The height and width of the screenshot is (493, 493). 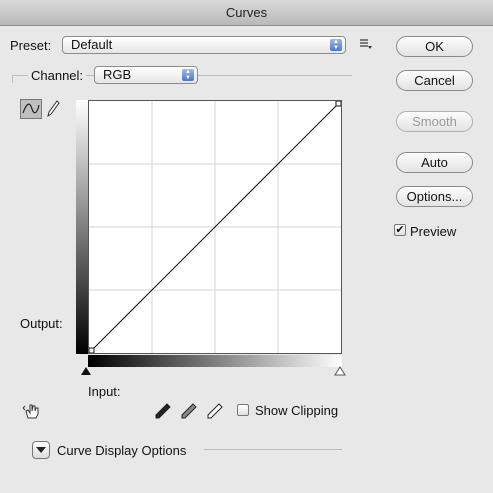 What do you see at coordinates (366, 44) in the screenshot?
I see `preset-menu-icon` at bounding box center [366, 44].